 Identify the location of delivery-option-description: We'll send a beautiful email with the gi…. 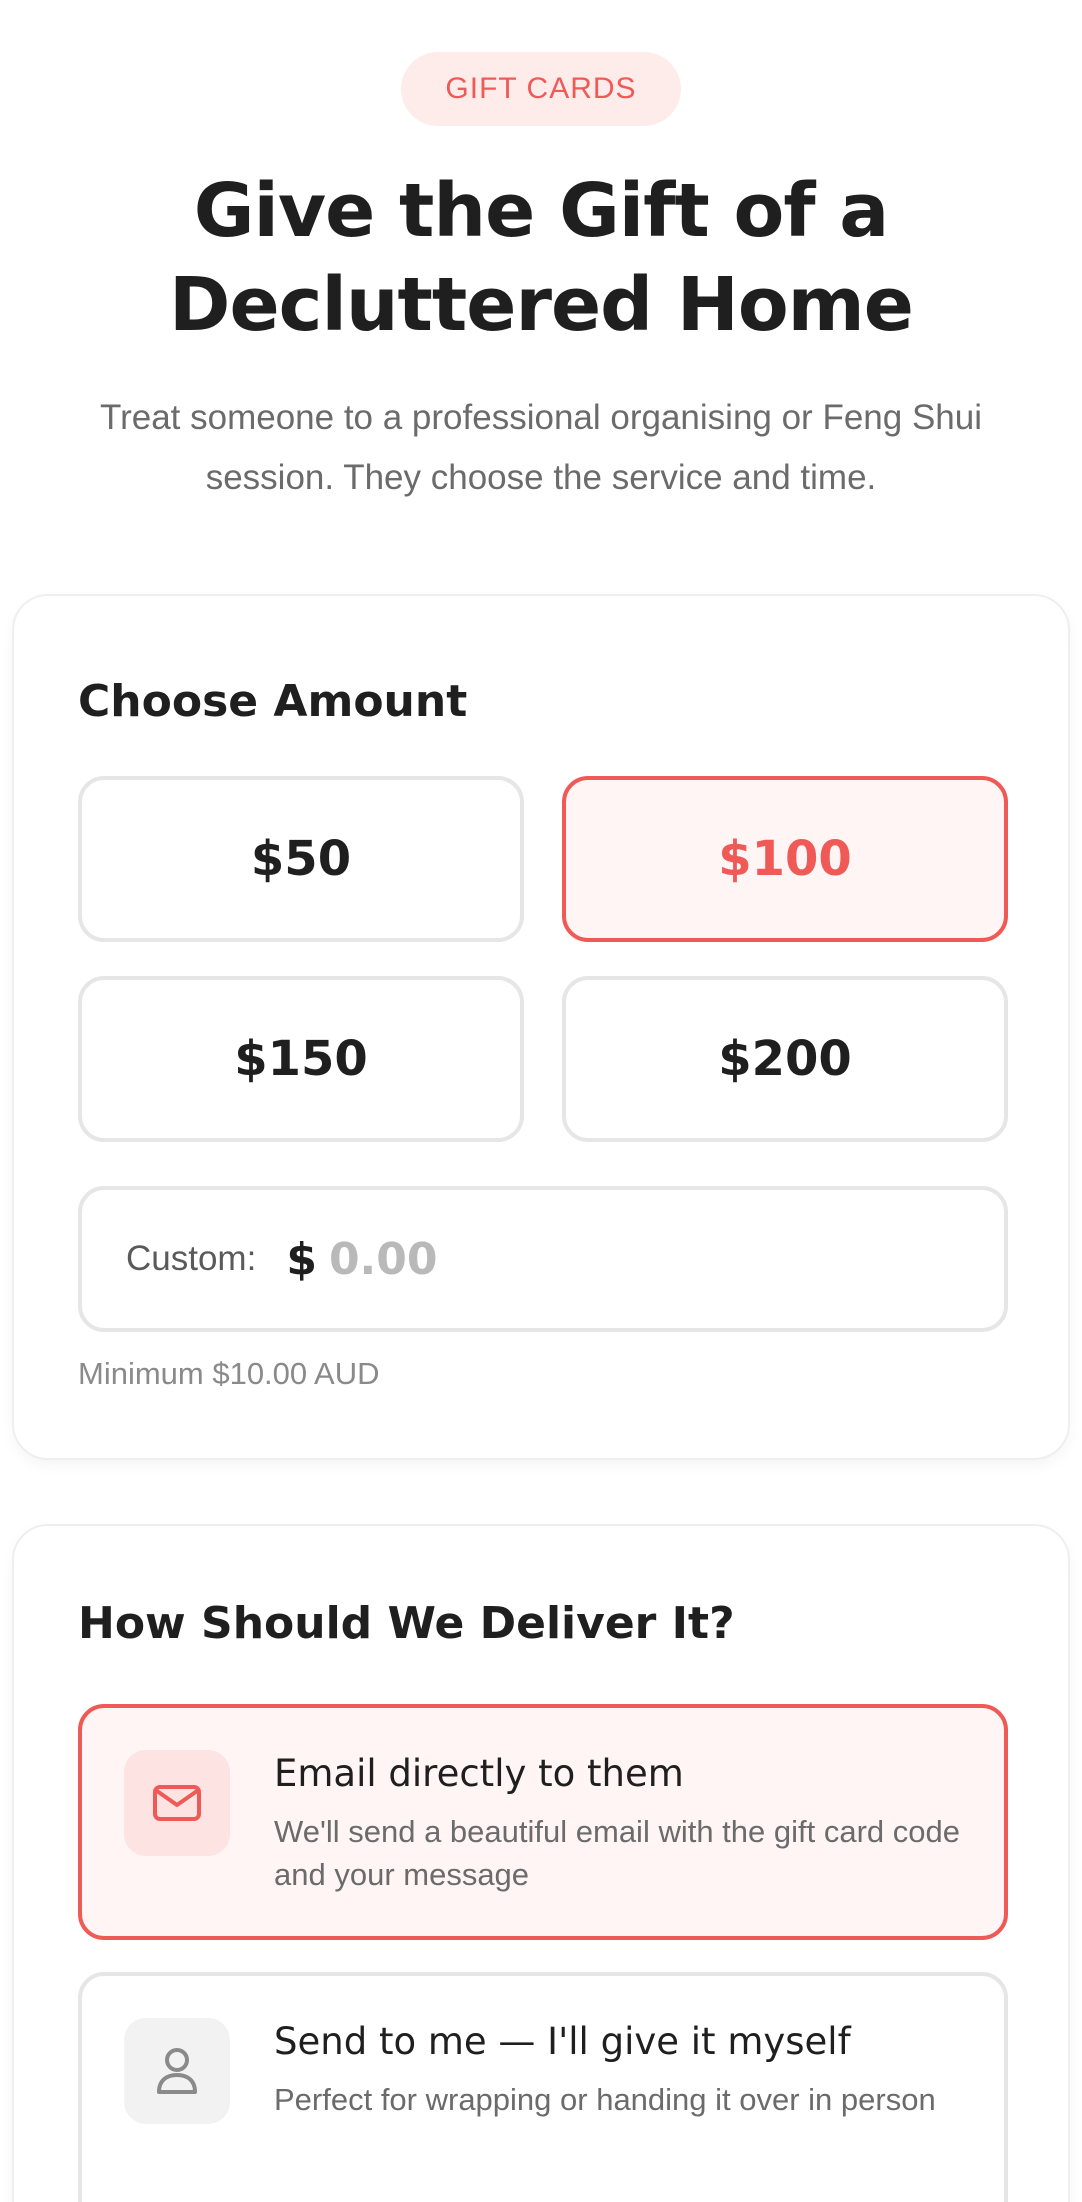
(617, 1853).